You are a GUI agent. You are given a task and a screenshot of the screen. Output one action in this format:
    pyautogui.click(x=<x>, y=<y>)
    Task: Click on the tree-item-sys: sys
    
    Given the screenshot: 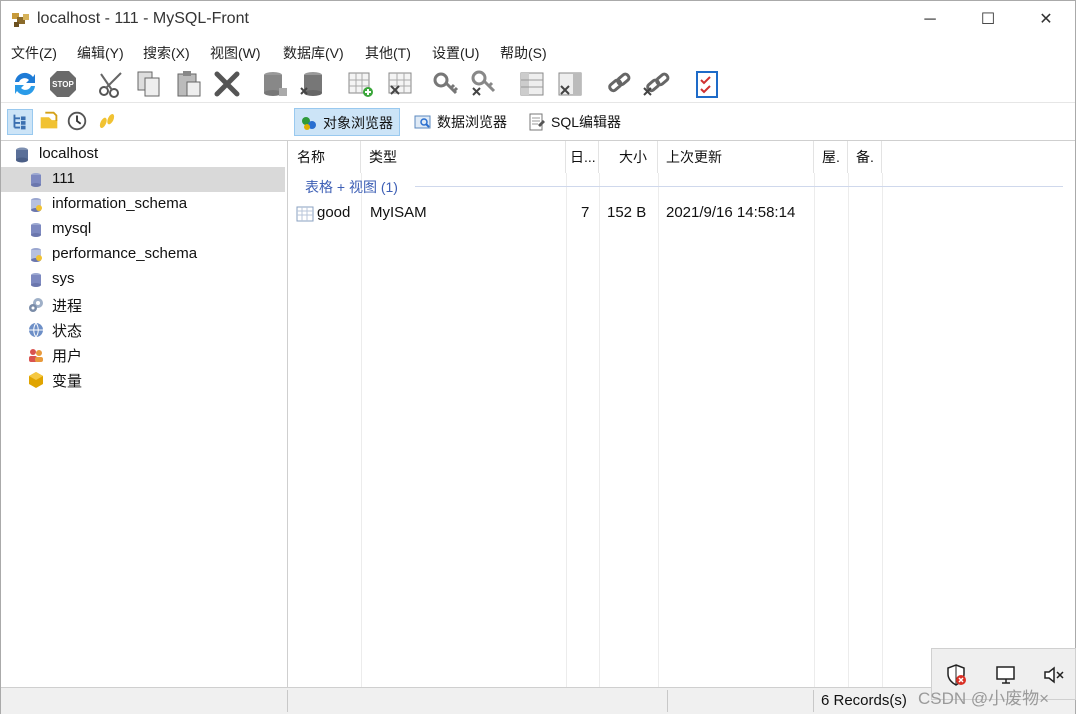 What is the action you would take?
    pyautogui.click(x=143, y=279)
    